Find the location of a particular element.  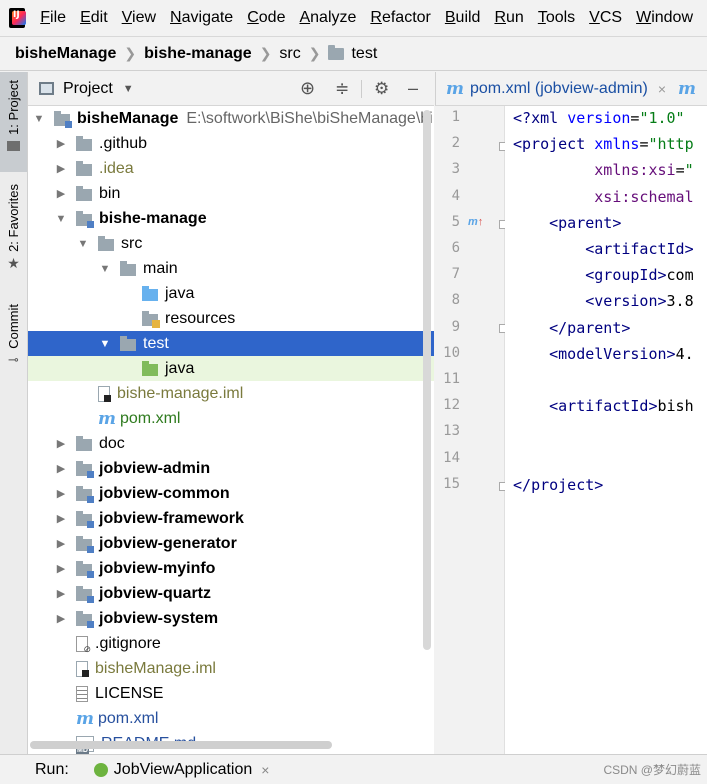

menu-file: File is located at coordinates (53, 18).